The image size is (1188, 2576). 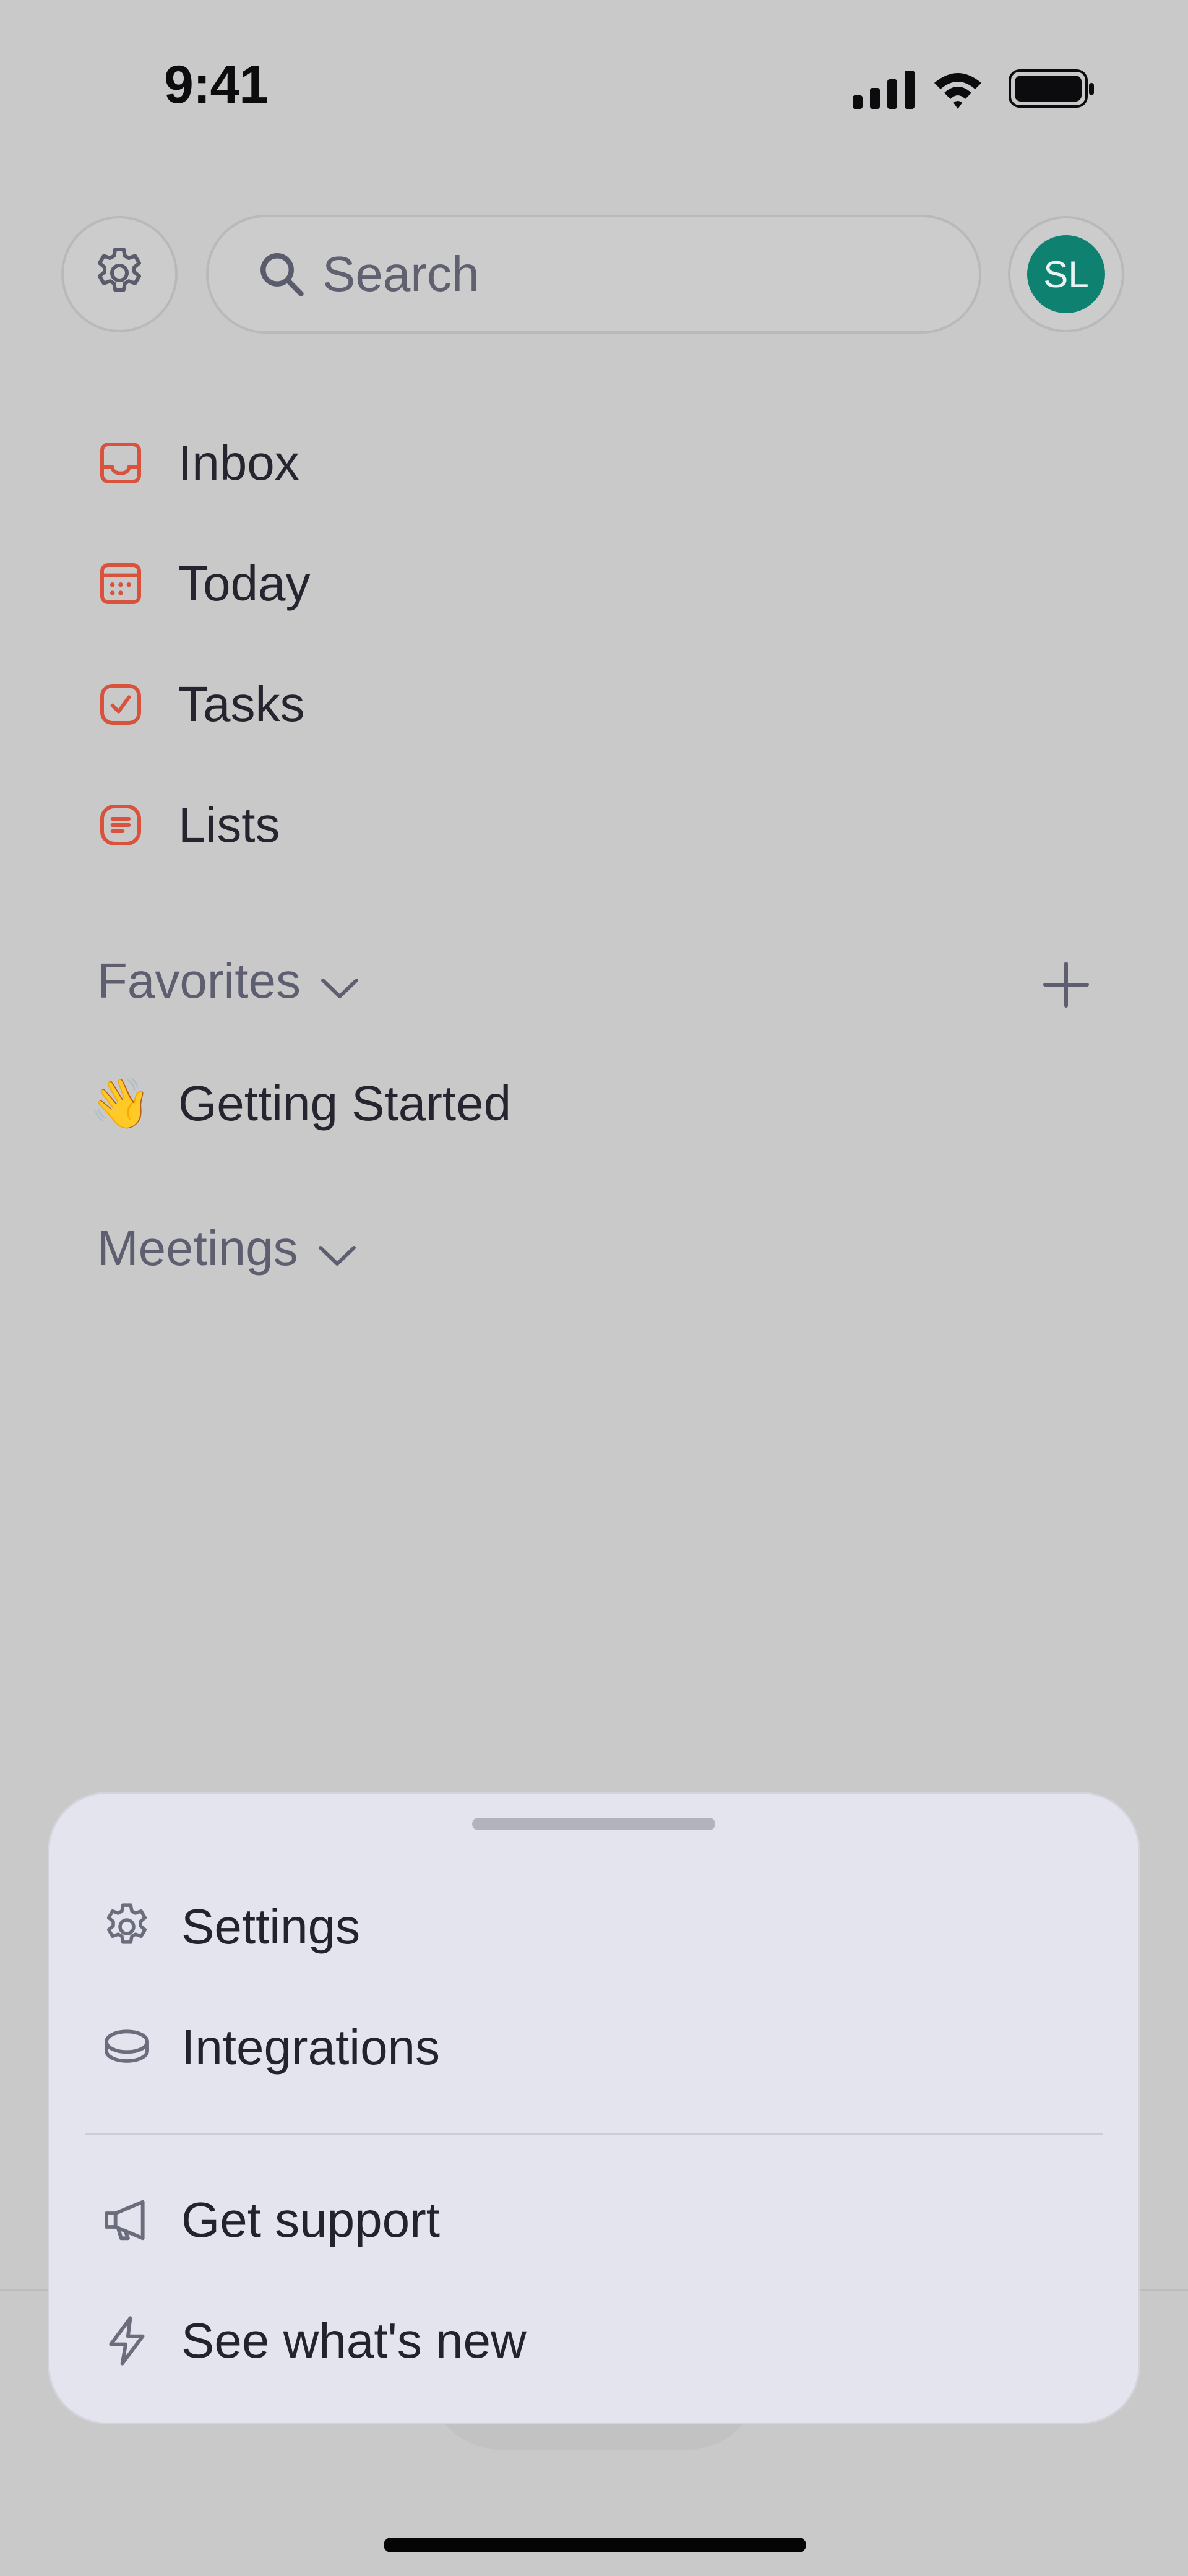 I want to click on favorites-header: Favorites, so click(x=228, y=981).